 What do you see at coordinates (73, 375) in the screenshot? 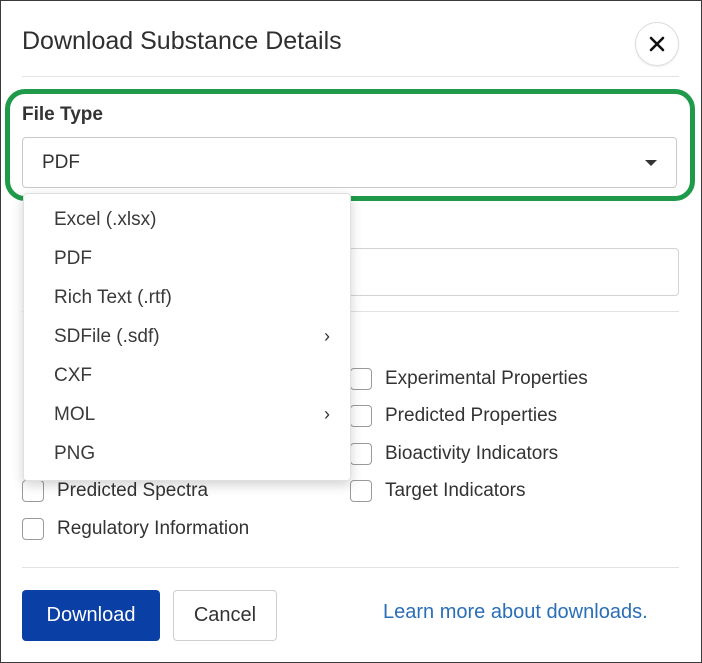
I see `menu-item-label: CXF` at bounding box center [73, 375].